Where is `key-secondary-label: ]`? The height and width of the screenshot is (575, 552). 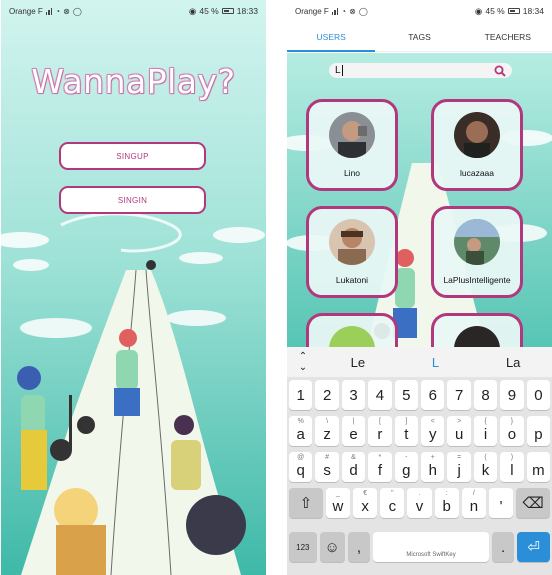
key-secondary-label: ] is located at coordinates (406, 421).